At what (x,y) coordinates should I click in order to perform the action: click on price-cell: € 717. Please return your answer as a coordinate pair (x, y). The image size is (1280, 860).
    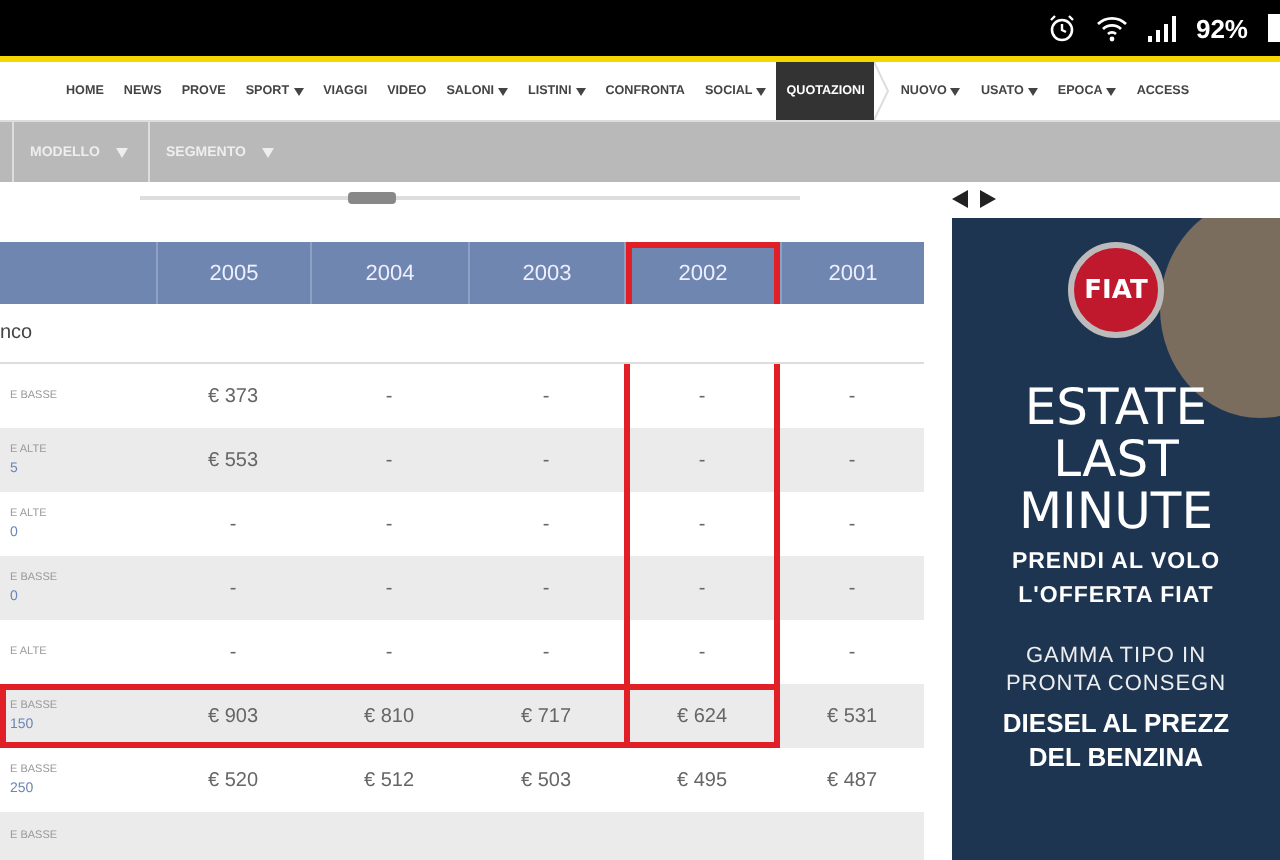
    Looking at the image, I should click on (546, 716).